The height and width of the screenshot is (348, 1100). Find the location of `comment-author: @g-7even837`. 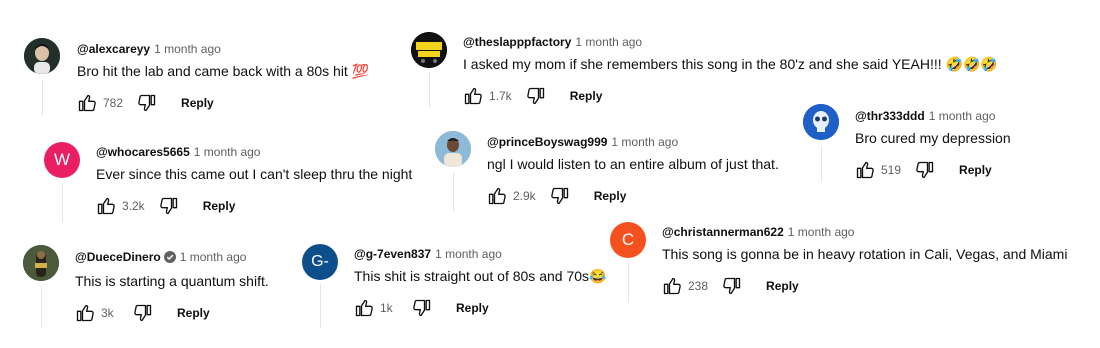

comment-author: @g-7even837 is located at coordinates (392, 254).